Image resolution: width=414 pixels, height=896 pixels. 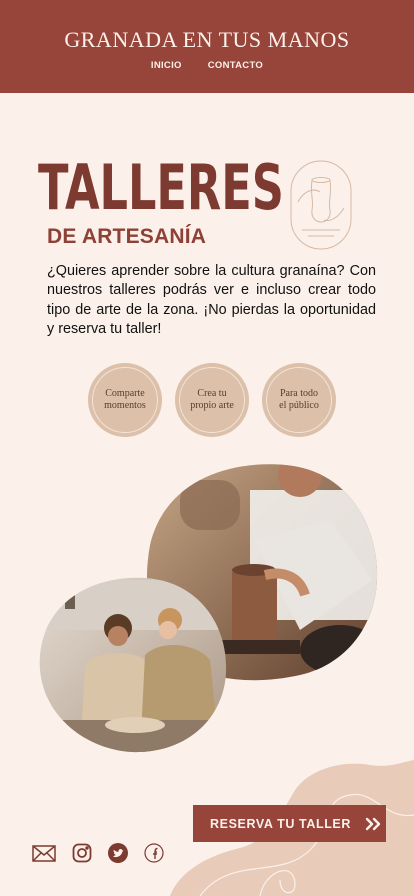 I want to click on badge-label: Comparte momentos, so click(x=125, y=399).